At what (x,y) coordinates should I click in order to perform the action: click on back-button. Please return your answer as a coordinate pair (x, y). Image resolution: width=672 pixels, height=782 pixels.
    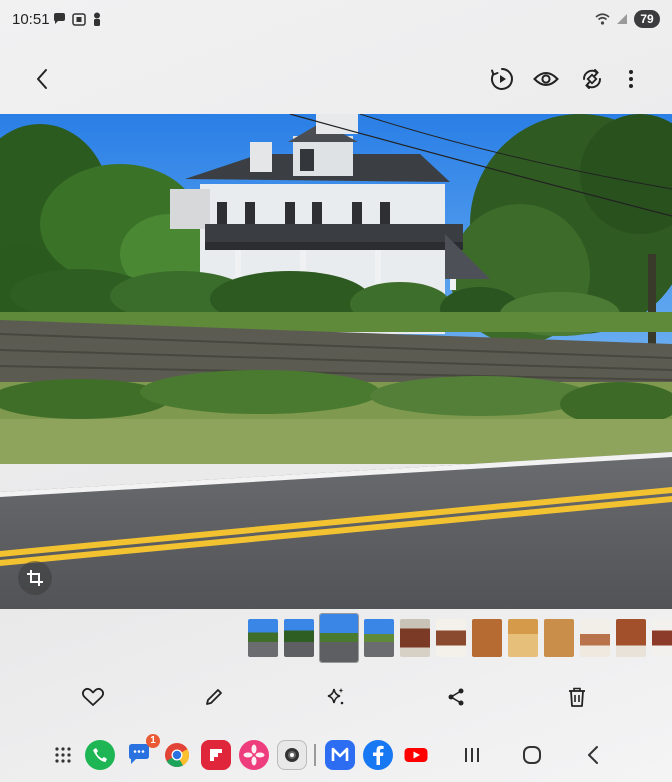
    Looking at the image, I should click on (42, 79).